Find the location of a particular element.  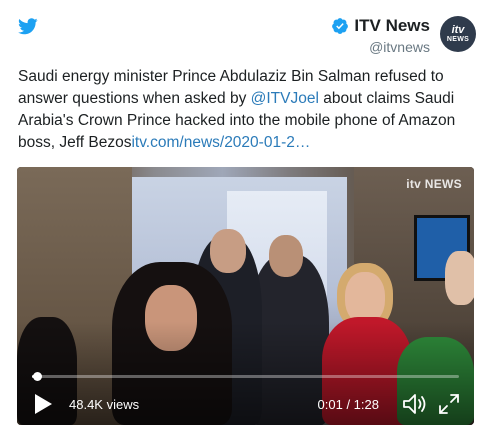

expand-icon is located at coordinates (449, 404).